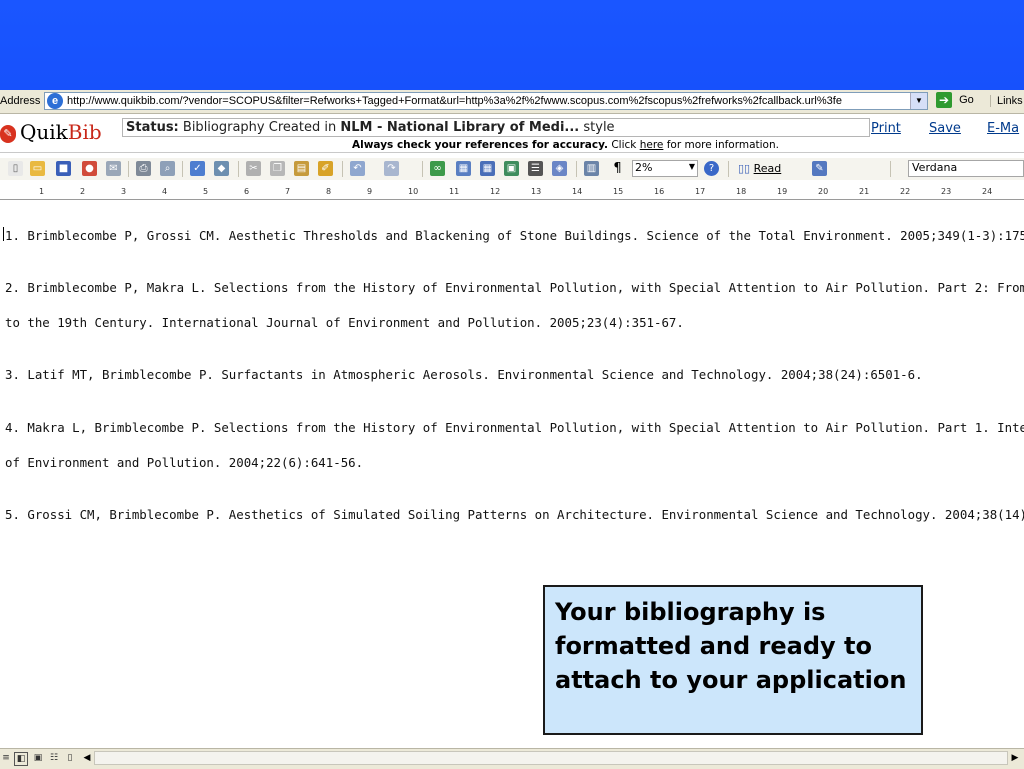 The width and height of the screenshot is (1024, 769). I want to click on status-text: Bibliography Created in, so click(259, 127).